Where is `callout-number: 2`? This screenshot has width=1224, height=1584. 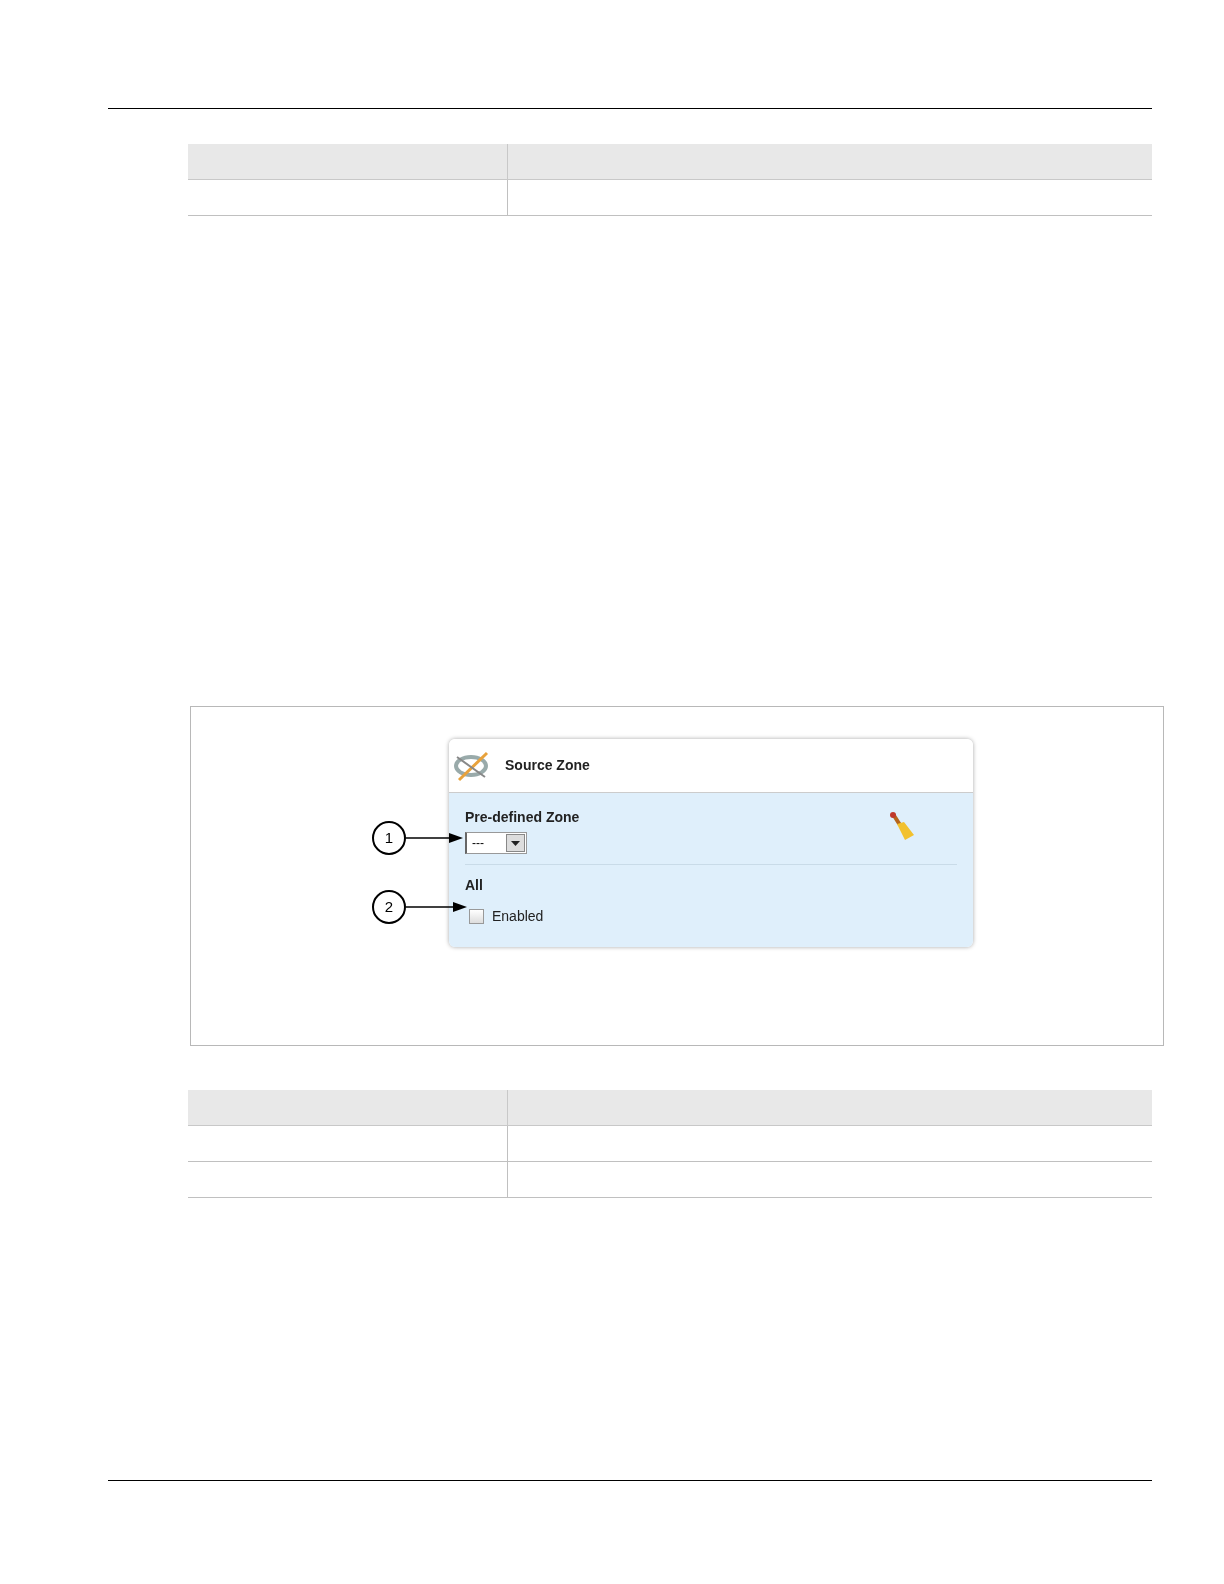 callout-number: 2 is located at coordinates (389, 907).